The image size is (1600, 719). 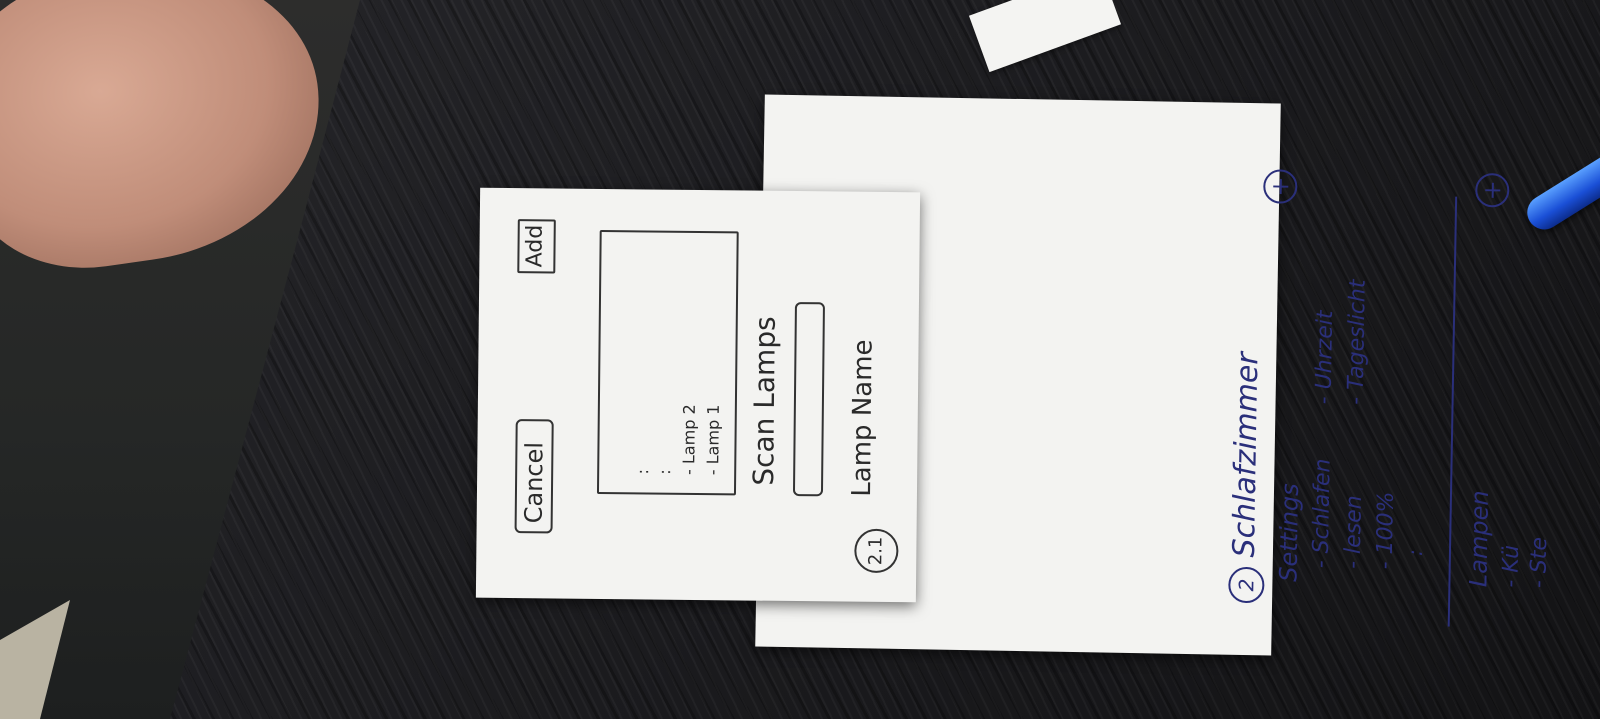 What do you see at coordinates (1353, 532) in the screenshot?
I see `settings-item-2: - lesen` at bounding box center [1353, 532].